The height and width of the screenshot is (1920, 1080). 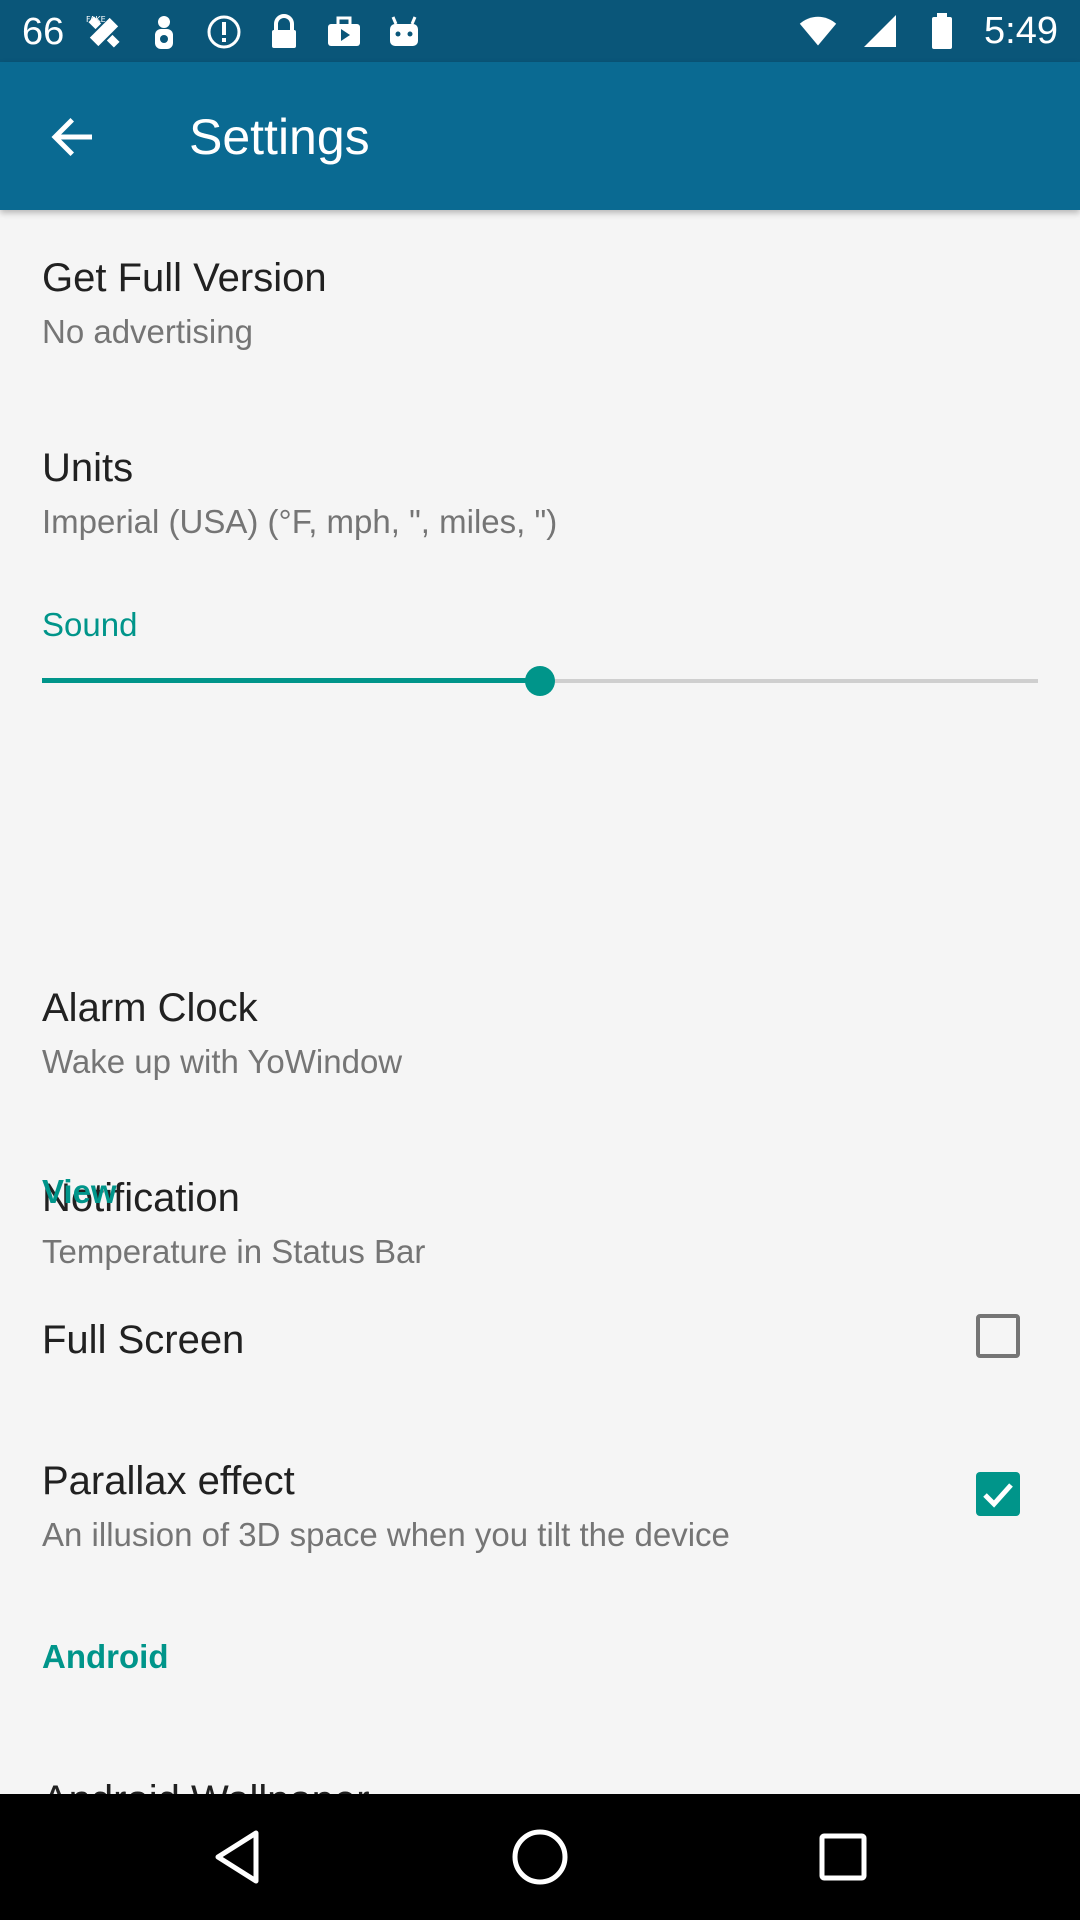 I want to click on nav-back-button, so click(x=237, y=1857).